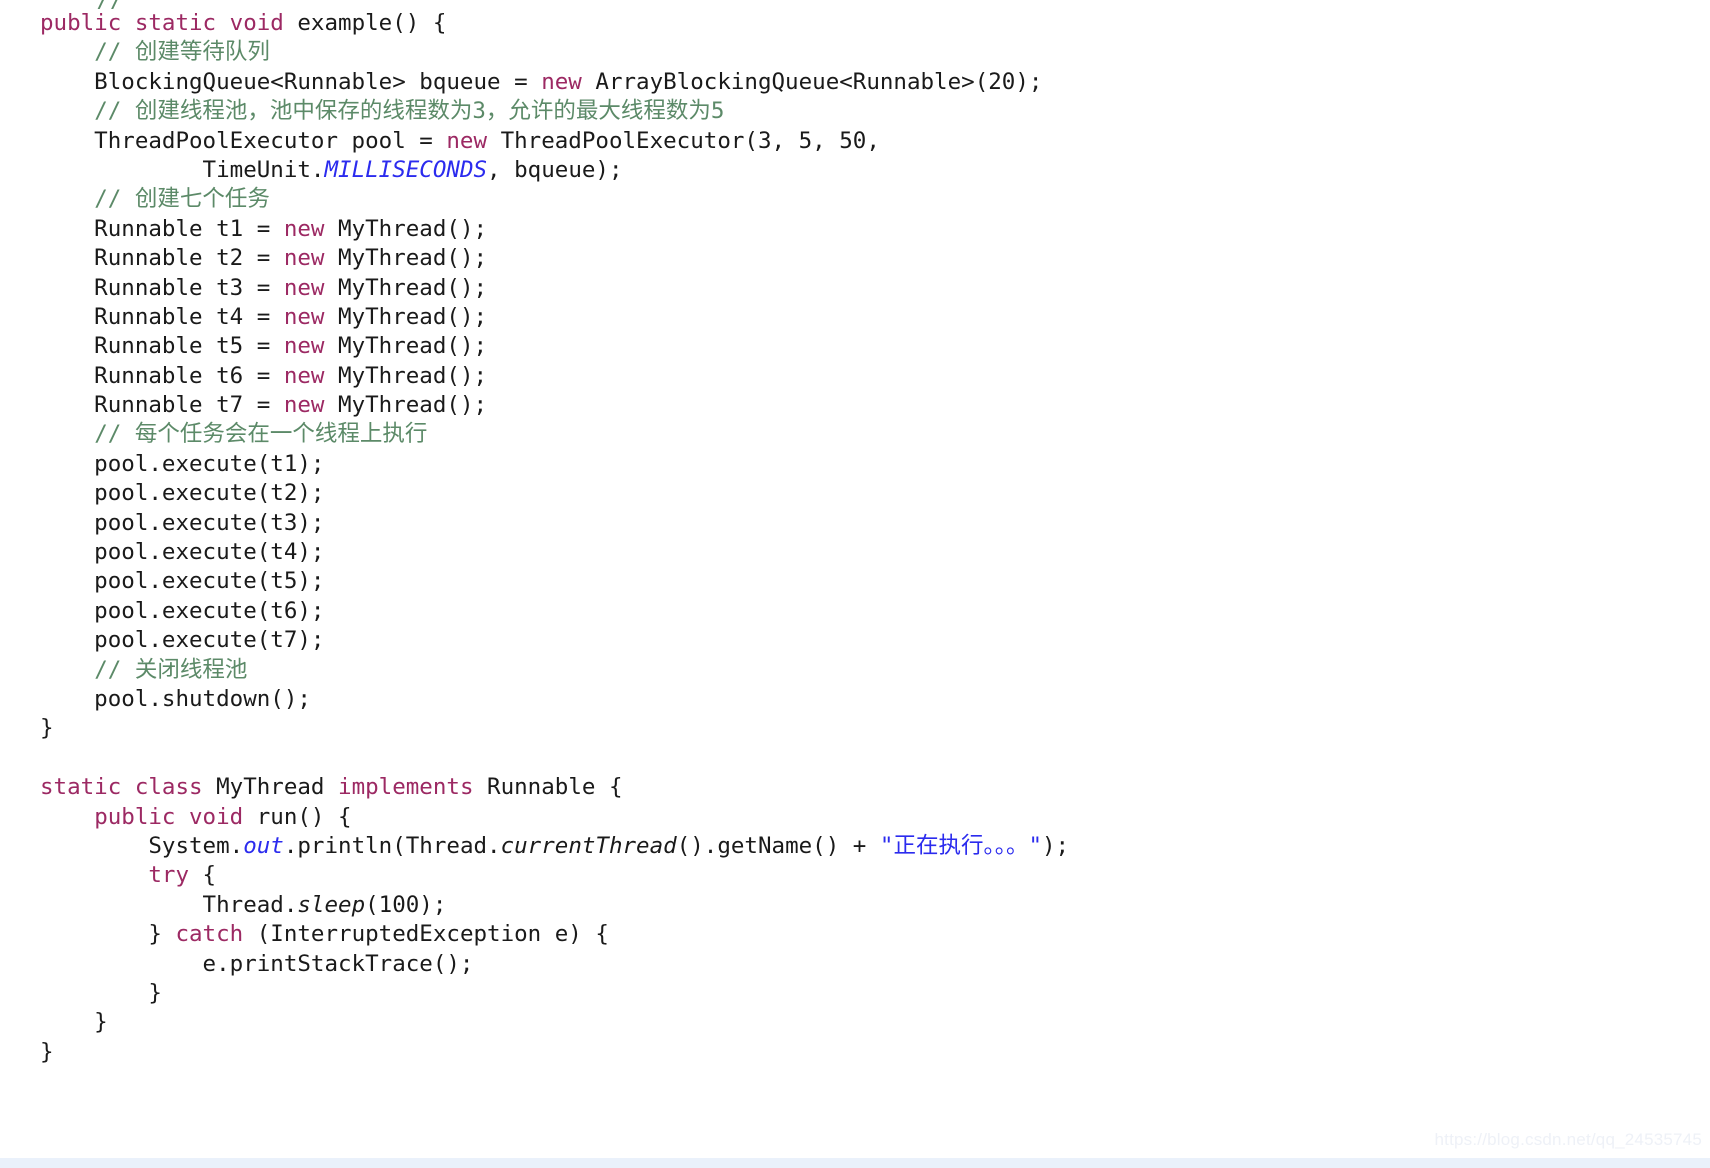 Image resolution: width=1710 pixels, height=1168 pixels. I want to click on code-token-plain: ThreadPoolExecutor pool =, so click(243, 140).